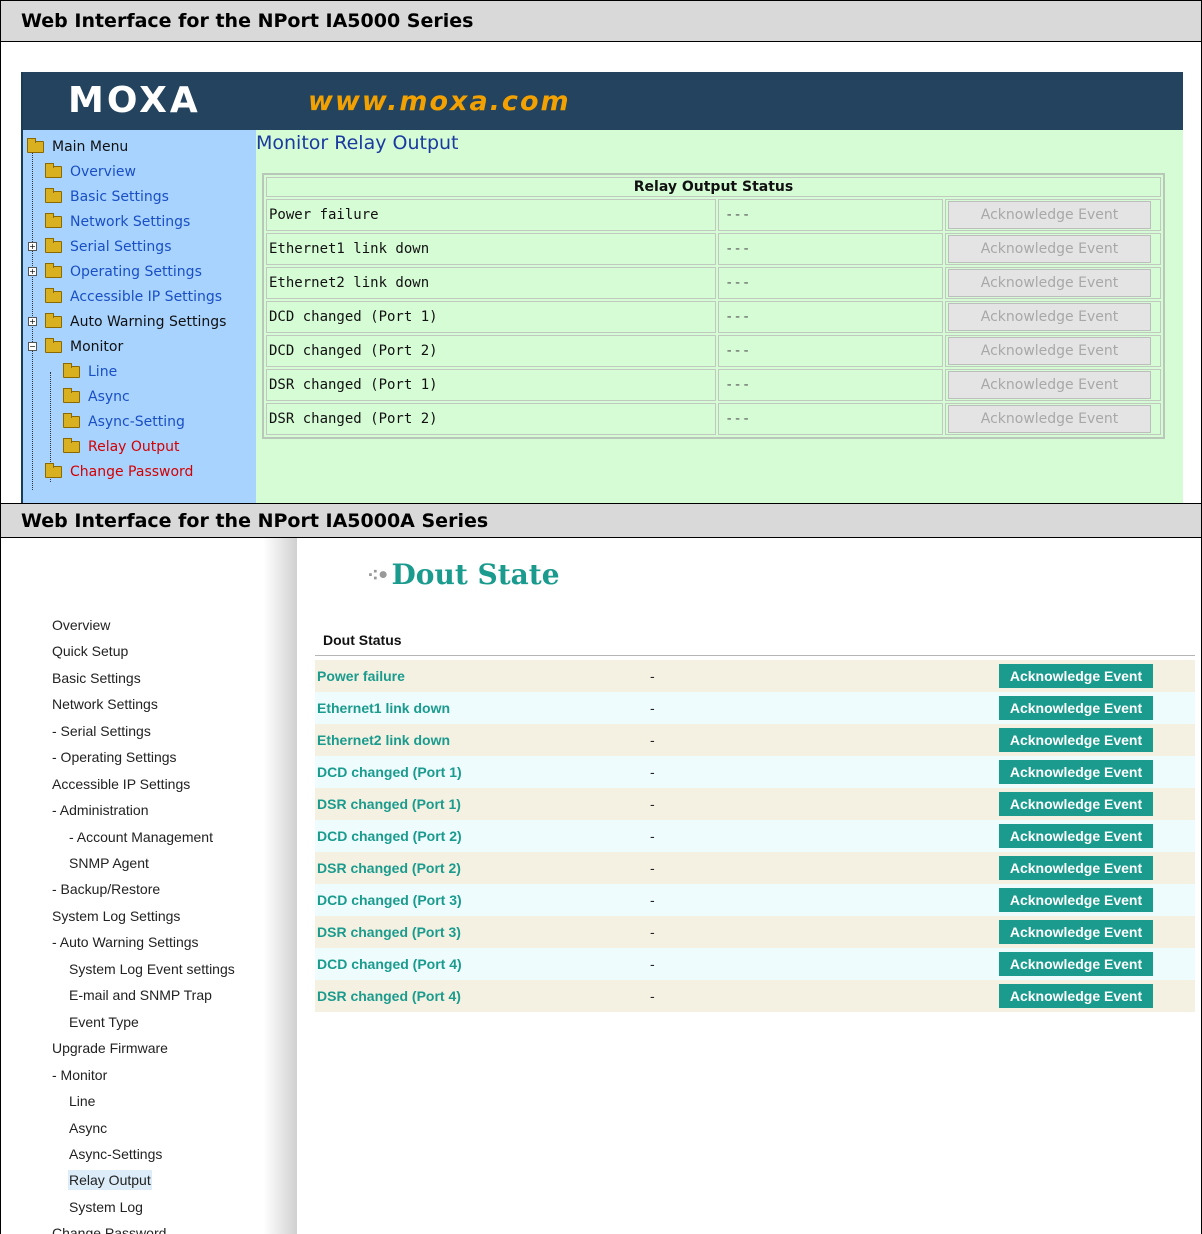 Image resolution: width=1202 pixels, height=1234 pixels. What do you see at coordinates (100, 247) in the screenshot?
I see `menu-serial-settings: + Serial Settings` at bounding box center [100, 247].